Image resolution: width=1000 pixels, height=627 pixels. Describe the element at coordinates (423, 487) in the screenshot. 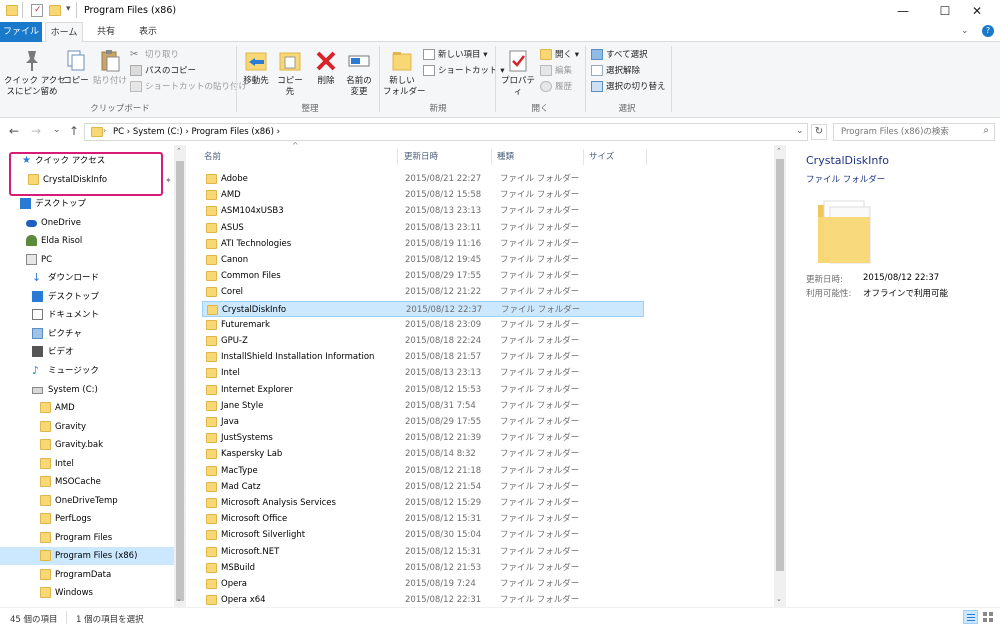

I see `table-row: Mad Catz 2015/08/12 21:54 ファイル フォルダー` at that location.